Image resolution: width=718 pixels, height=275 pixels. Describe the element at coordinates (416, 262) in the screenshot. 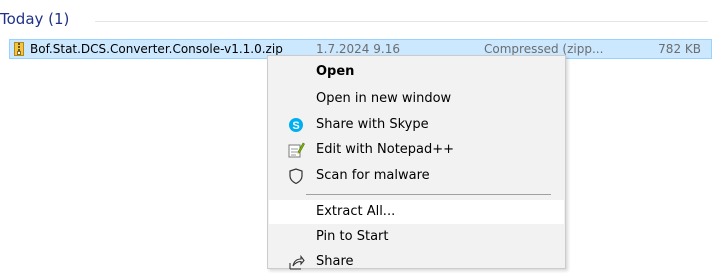

I see `menu-item-share: Share` at that location.